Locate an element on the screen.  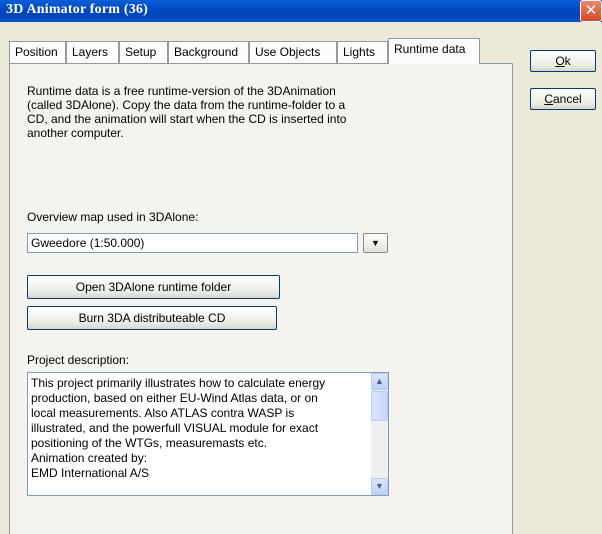
tab-label: Background is located at coordinates (206, 52).